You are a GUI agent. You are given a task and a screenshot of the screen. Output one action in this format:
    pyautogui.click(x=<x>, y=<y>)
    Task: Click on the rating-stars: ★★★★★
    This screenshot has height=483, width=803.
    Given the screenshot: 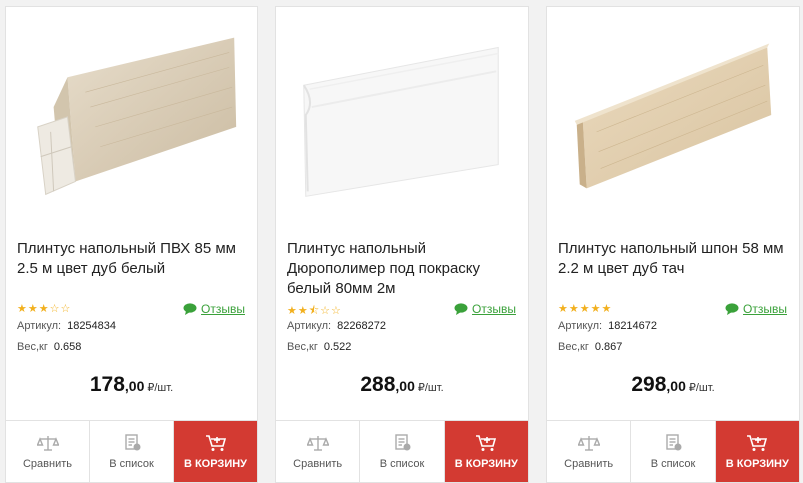 What is the action you would take?
    pyautogui.click(x=585, y=308)
    